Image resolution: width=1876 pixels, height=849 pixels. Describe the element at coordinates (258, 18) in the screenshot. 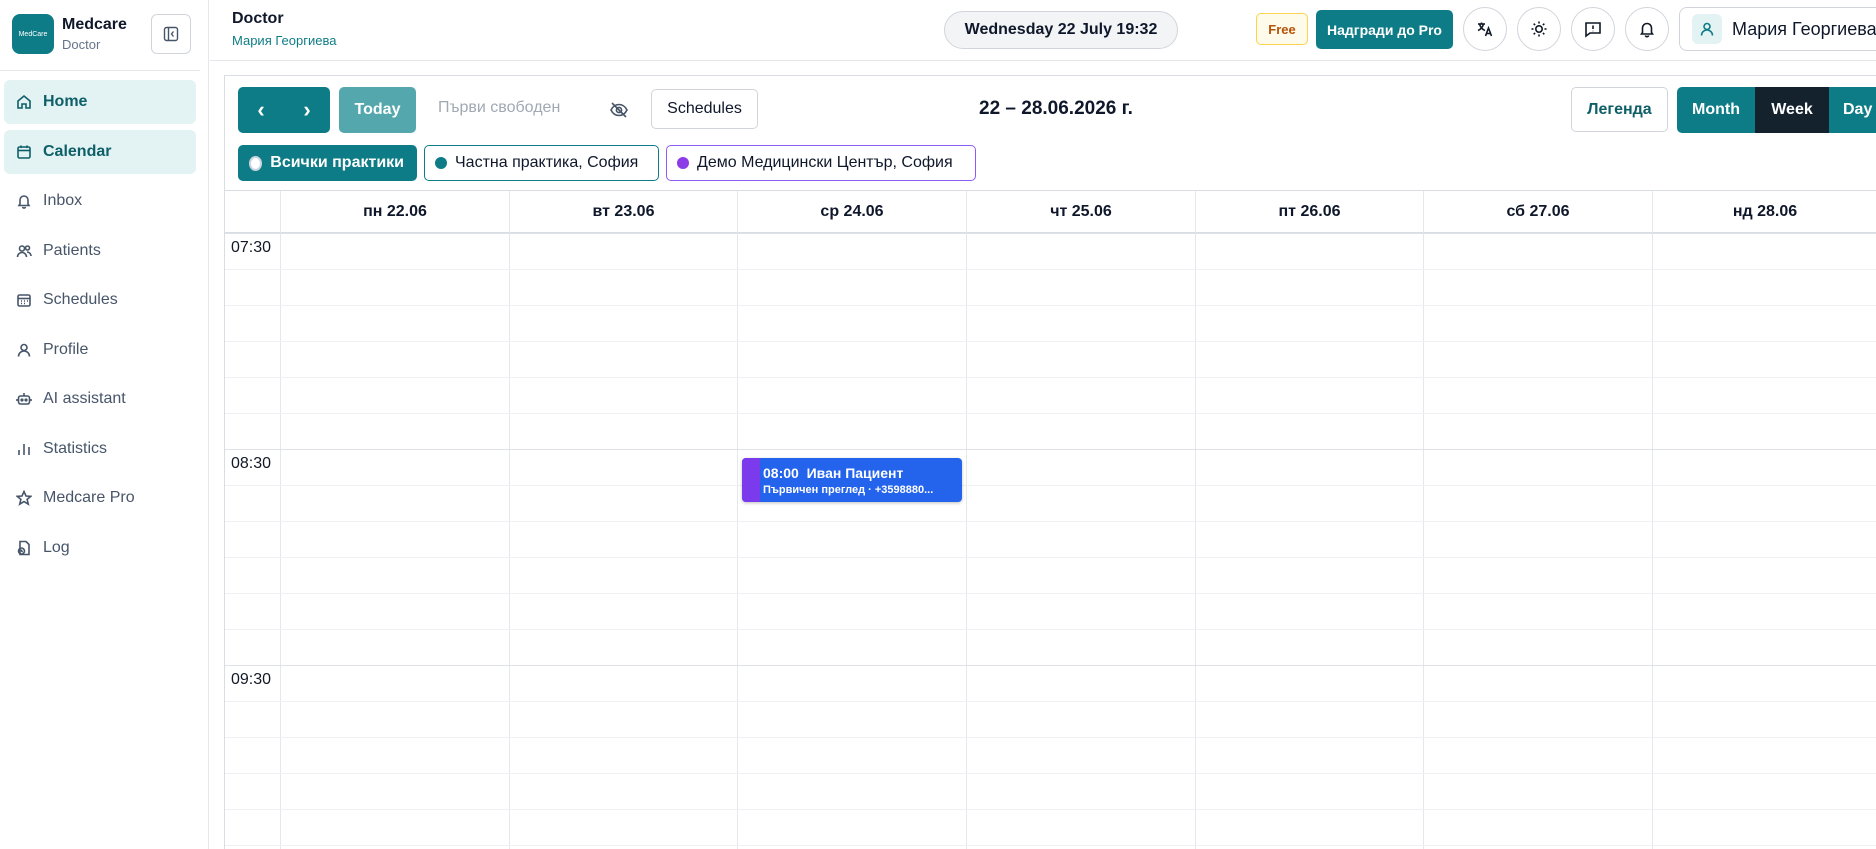

I see `page-title: Doctor` at that location.